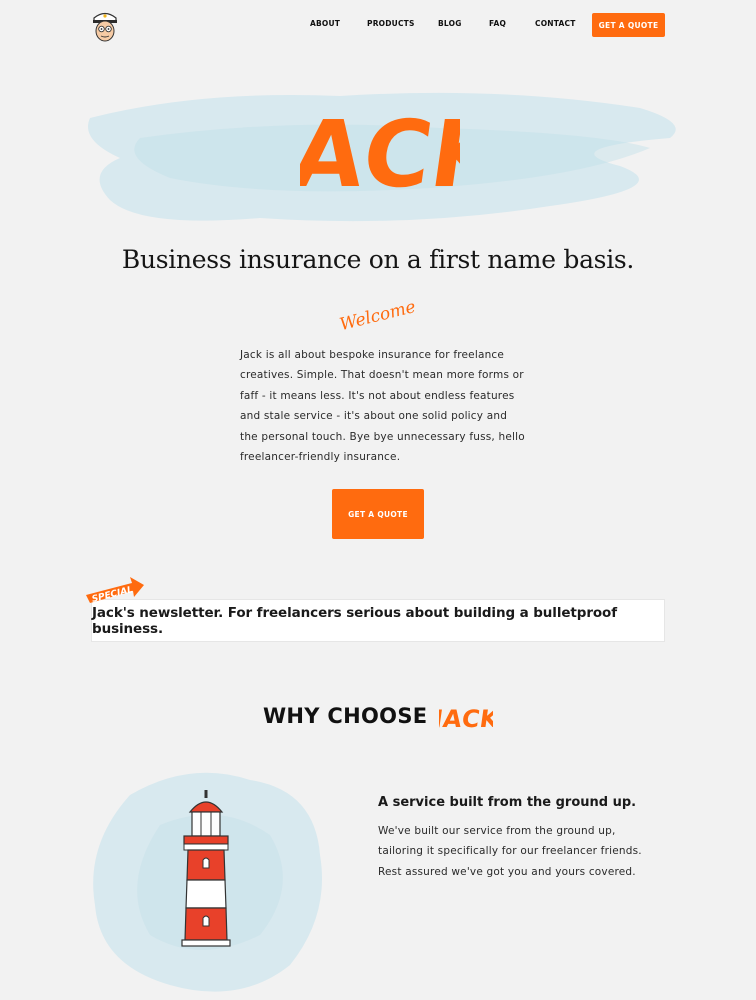  Describe the element at coordinates (497, 23) in the screenshot. I see `nav-faq: FAQ` at that location.